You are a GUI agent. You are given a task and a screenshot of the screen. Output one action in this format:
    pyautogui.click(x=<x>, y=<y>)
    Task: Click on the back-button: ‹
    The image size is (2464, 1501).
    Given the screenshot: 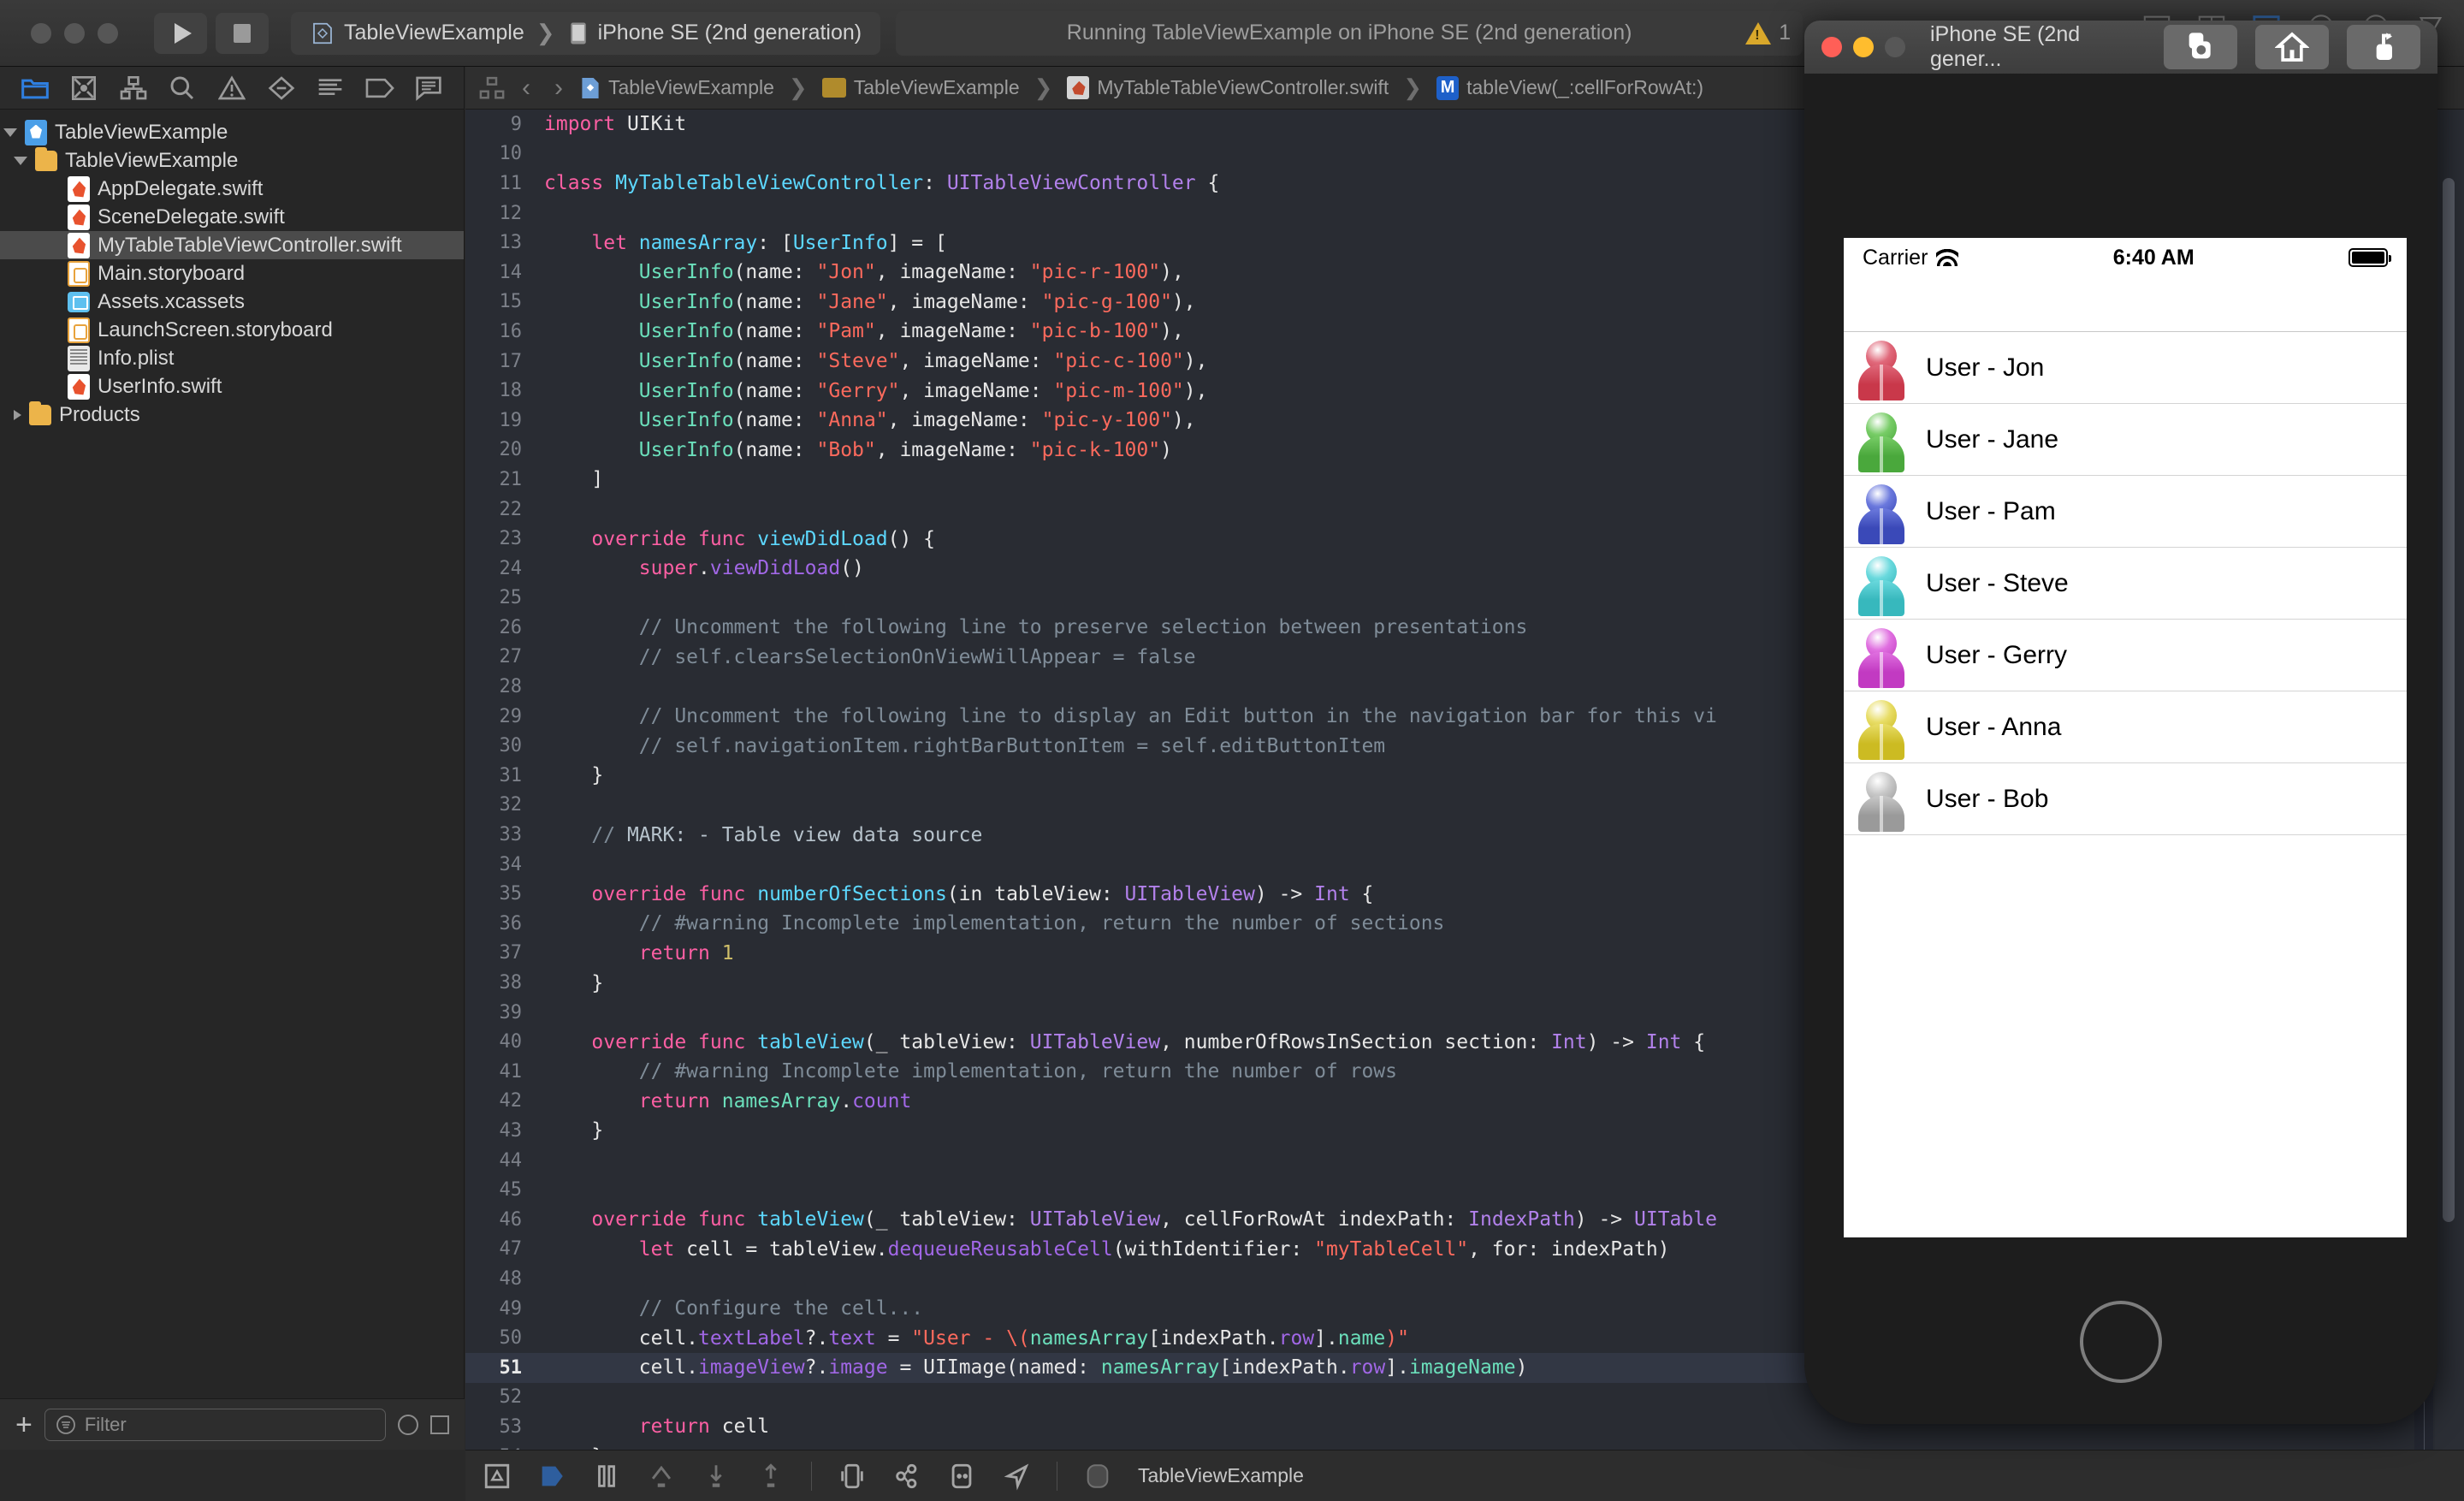 What is the action you would take?
    pyautogui.click(x=526, y=88)
    